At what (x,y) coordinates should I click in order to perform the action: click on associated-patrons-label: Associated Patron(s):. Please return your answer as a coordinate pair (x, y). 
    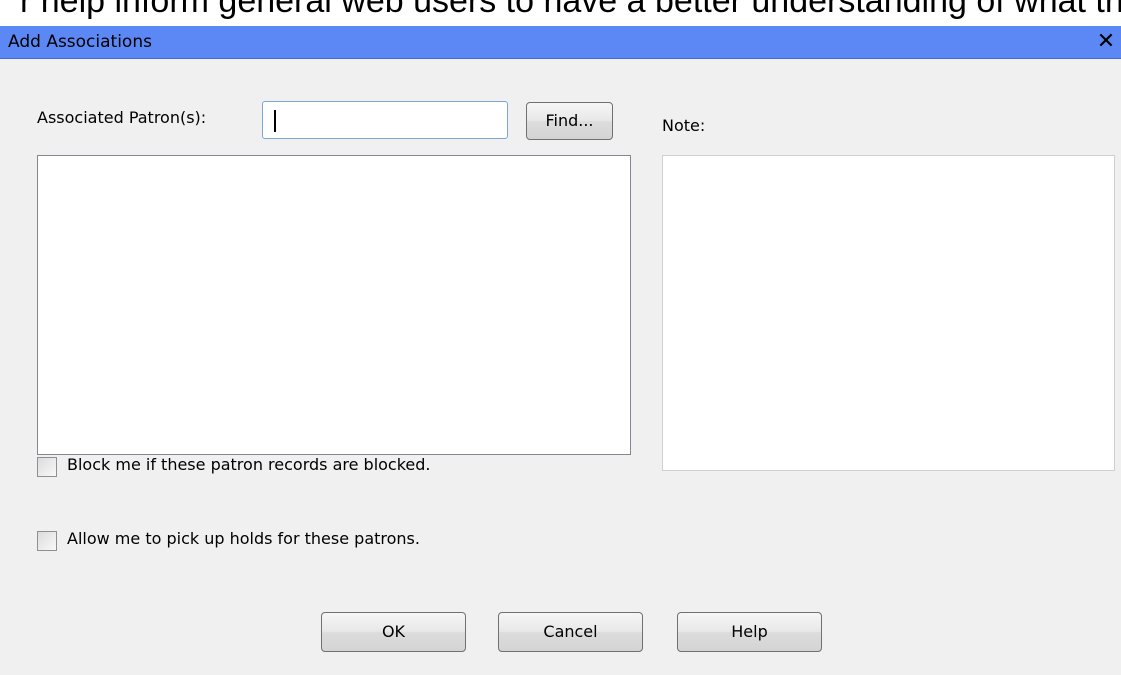
    Looking at the image, I should click on (122, 117).